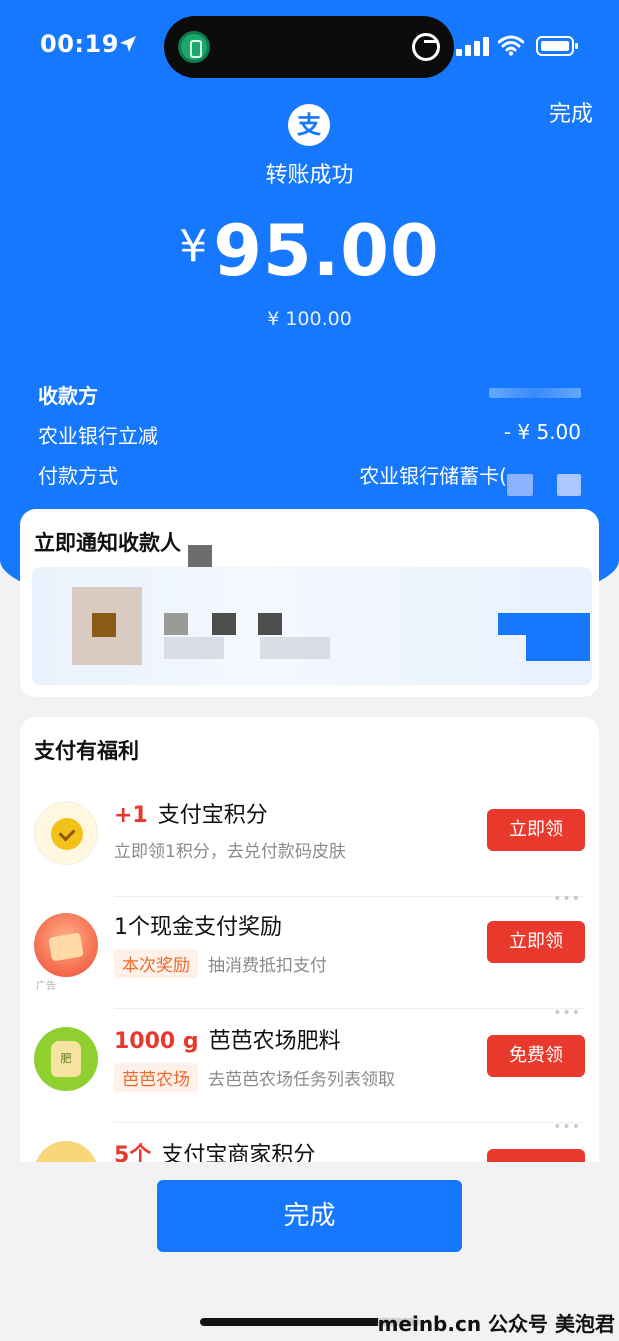 This screenshot has width=619, height=1341. What do you see at coordinates (312, 626) in the screenshot?
I see `notify-redacted-area` at bounding box center [312, 626].